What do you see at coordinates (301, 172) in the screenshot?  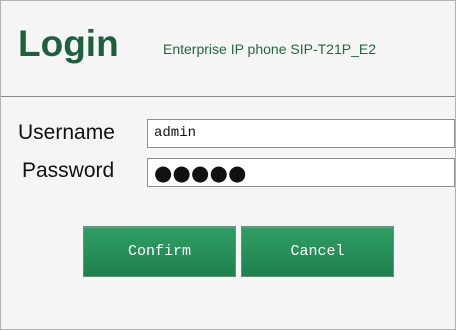 I see `password-field: ●●●●●` at bounding box center [301, 172].